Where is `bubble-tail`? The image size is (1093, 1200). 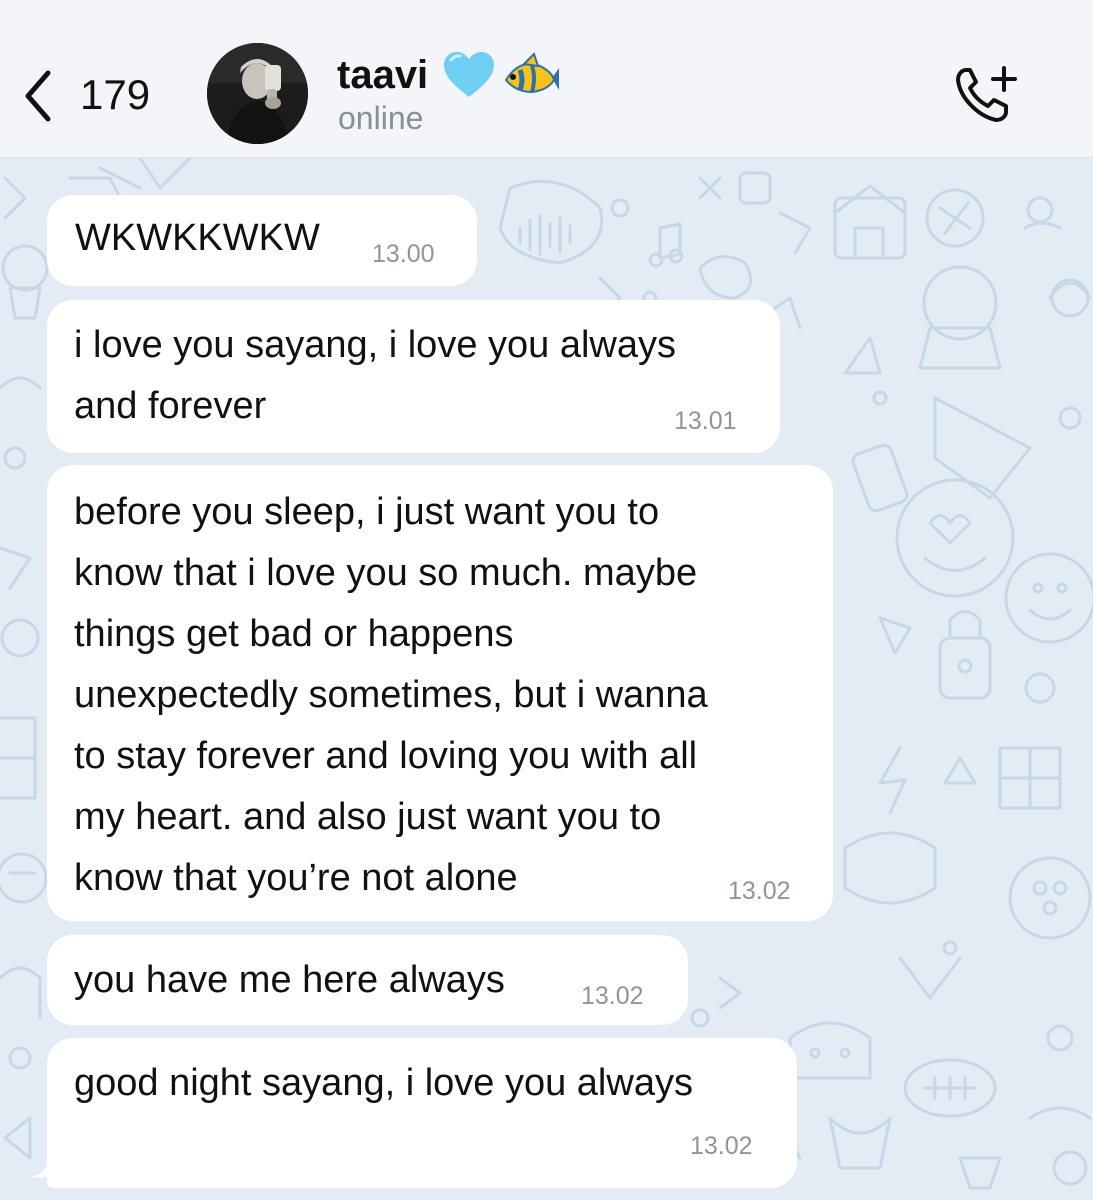
bubble-tail is located at coordinates (47, 1160).